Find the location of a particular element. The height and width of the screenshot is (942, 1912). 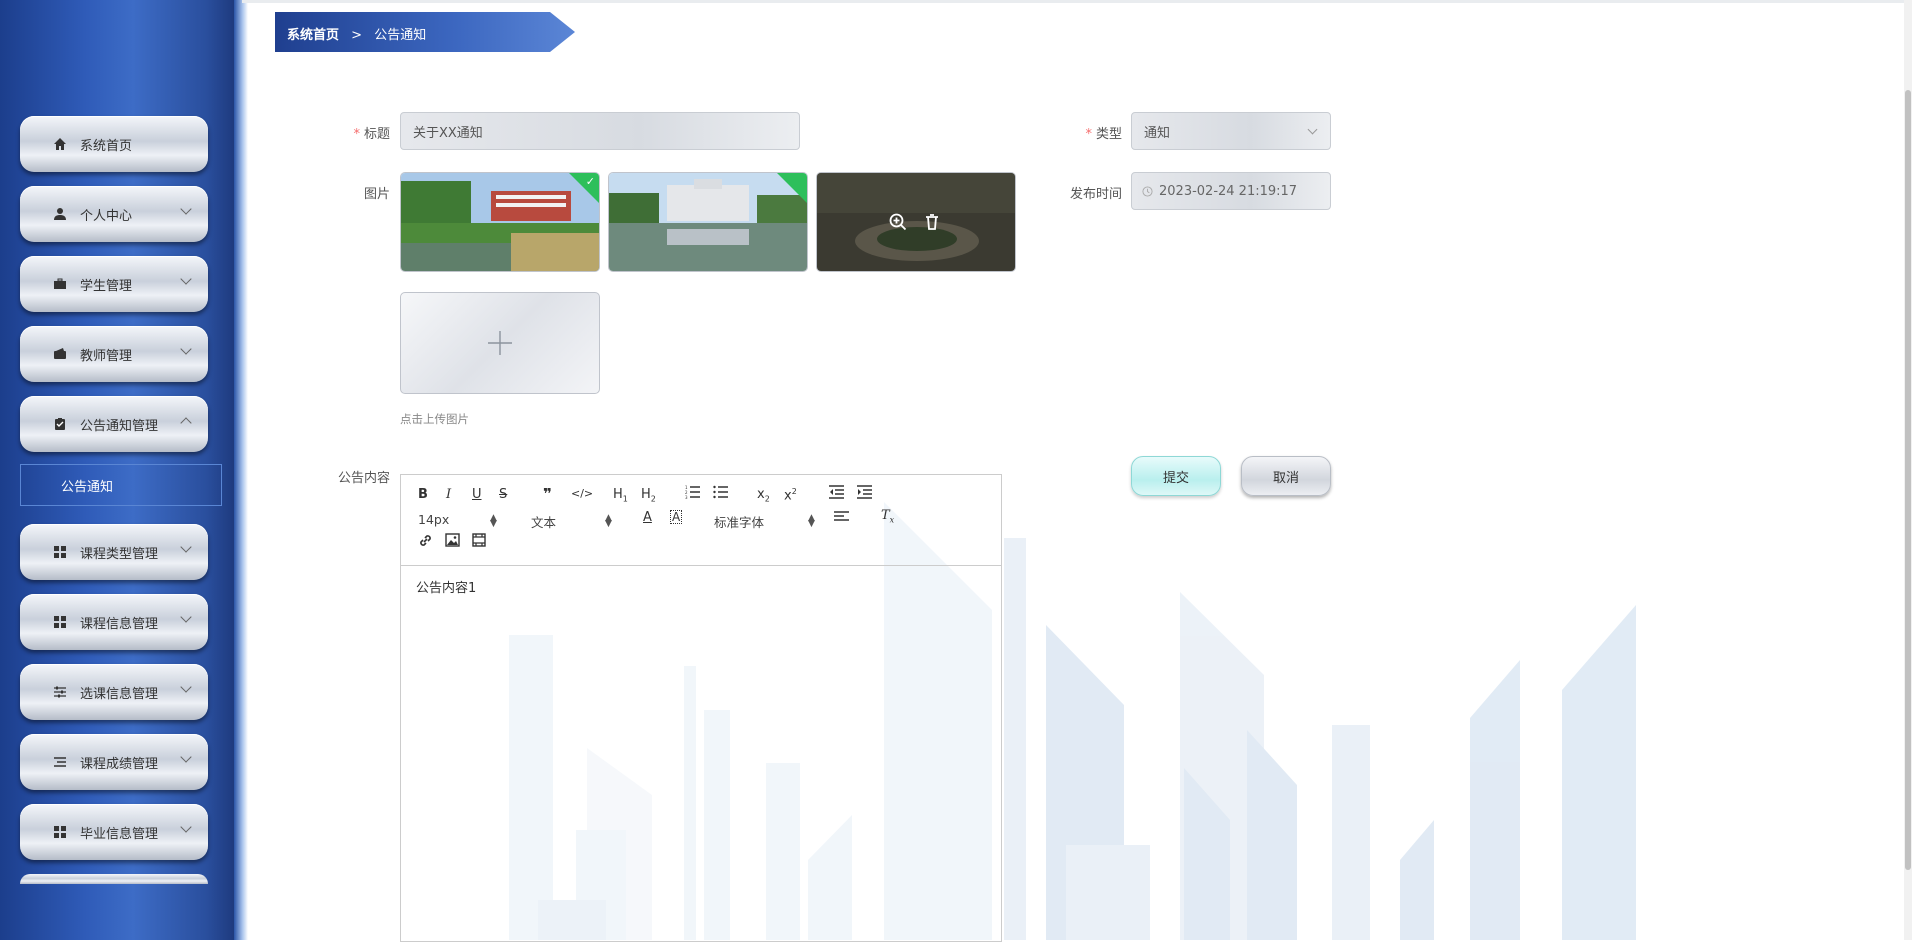

sidebar-item-label: 公告通知管理 is located at coordinates (119, 426).